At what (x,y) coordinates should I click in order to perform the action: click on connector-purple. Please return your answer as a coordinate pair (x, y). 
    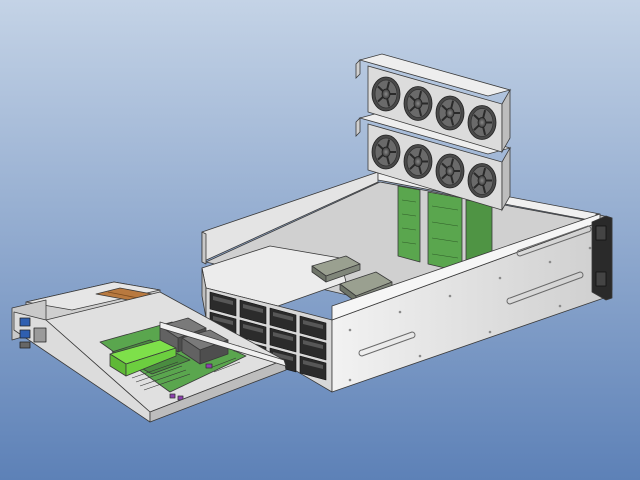
    Looking at the image, I should click on (209, 366).